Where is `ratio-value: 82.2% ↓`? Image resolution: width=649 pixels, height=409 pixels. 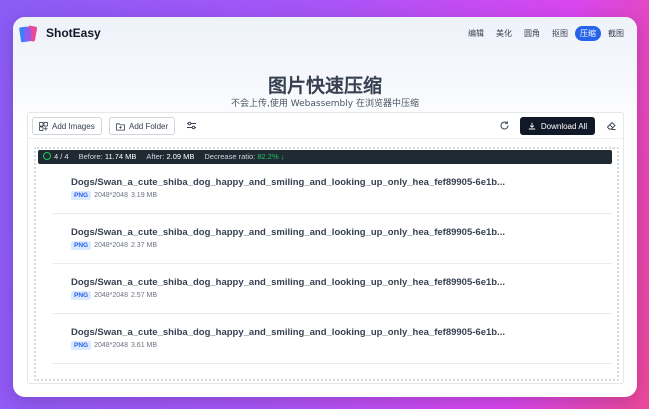 ratio-value: 82.2% ↓ is located at coordinates (271, 156).